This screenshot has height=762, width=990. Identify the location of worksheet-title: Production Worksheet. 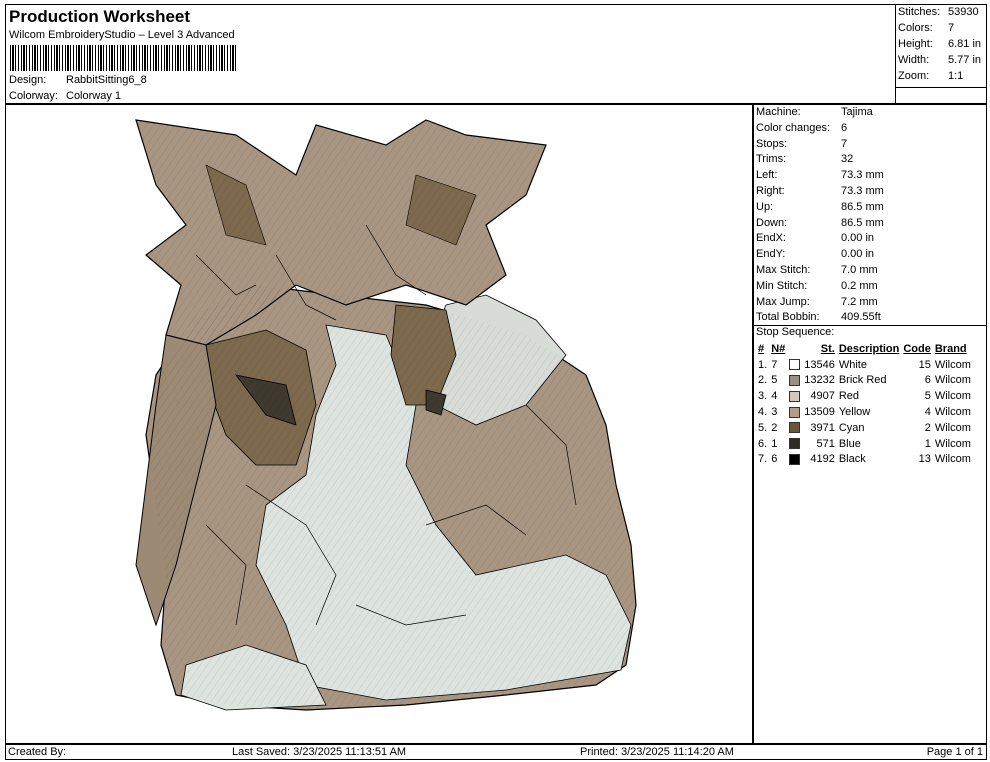
(100, 16).